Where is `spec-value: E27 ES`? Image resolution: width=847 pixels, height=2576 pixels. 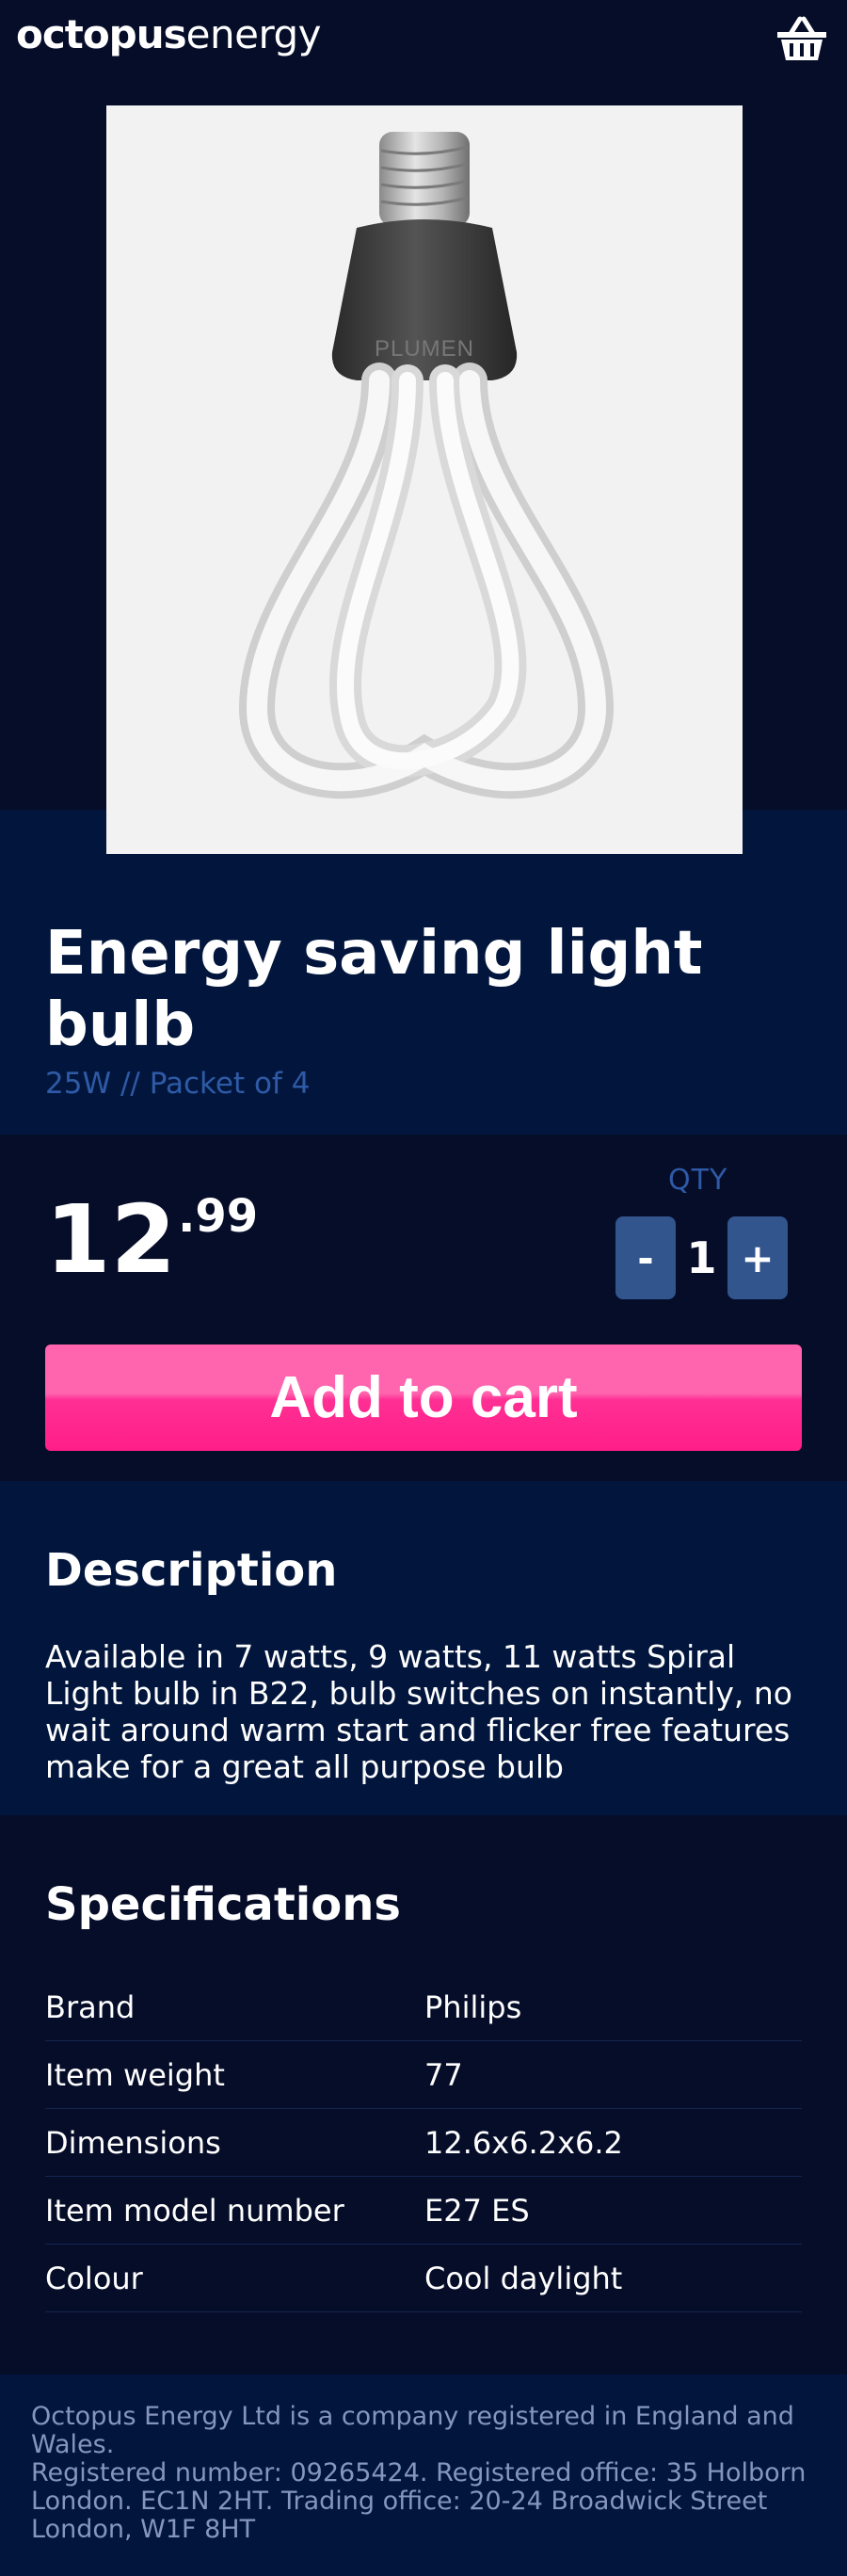
spec-value: E27 ES is located at coordinates (477, 2210).